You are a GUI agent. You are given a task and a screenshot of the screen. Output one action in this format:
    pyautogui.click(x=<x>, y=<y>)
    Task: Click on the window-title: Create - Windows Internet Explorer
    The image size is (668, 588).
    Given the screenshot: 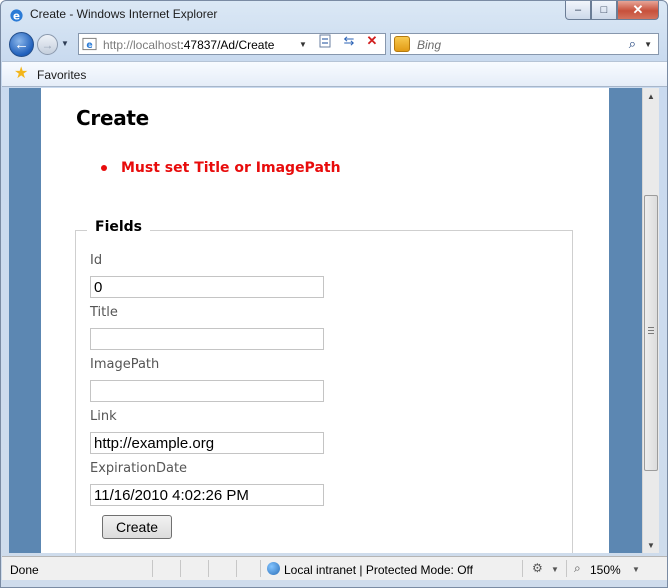 What is the action you would take?
    pyautogui.click(x=124, y=14)
    